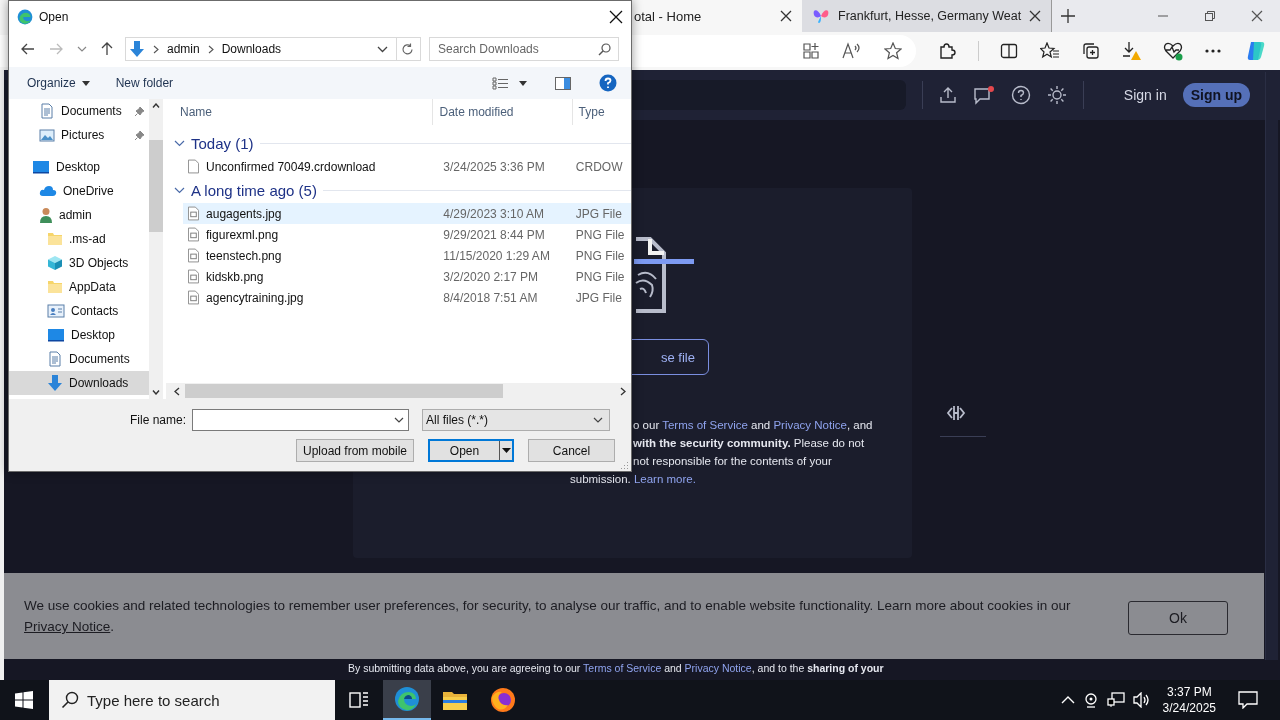  Describe the element at coordinates (524, 49) in the screenshot. I see `search-field: Search Downloads` at that location.